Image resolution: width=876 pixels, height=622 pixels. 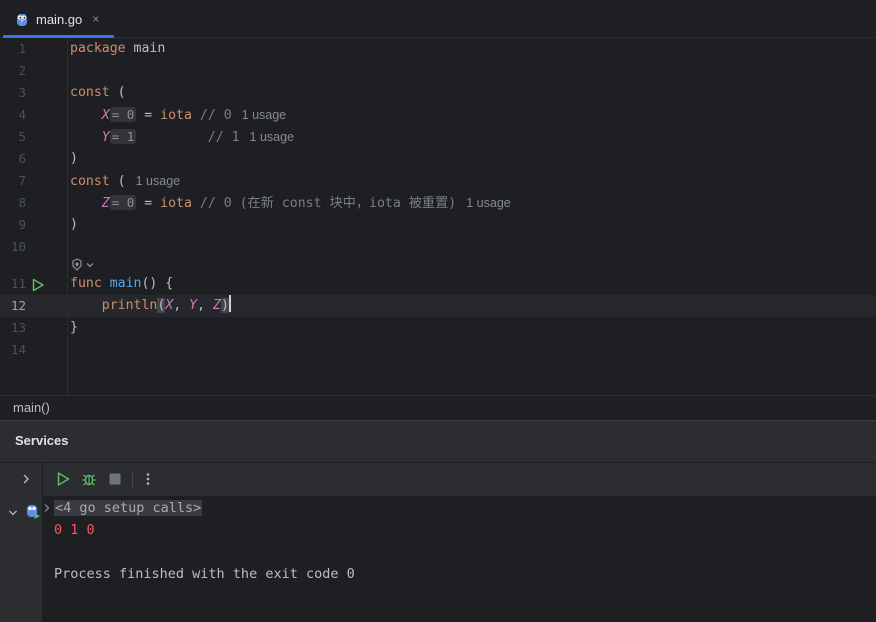 What do you see at coordinates (22, 136) in the screenshot?
I see `line-number: 5` at bounding box center [22, 136].